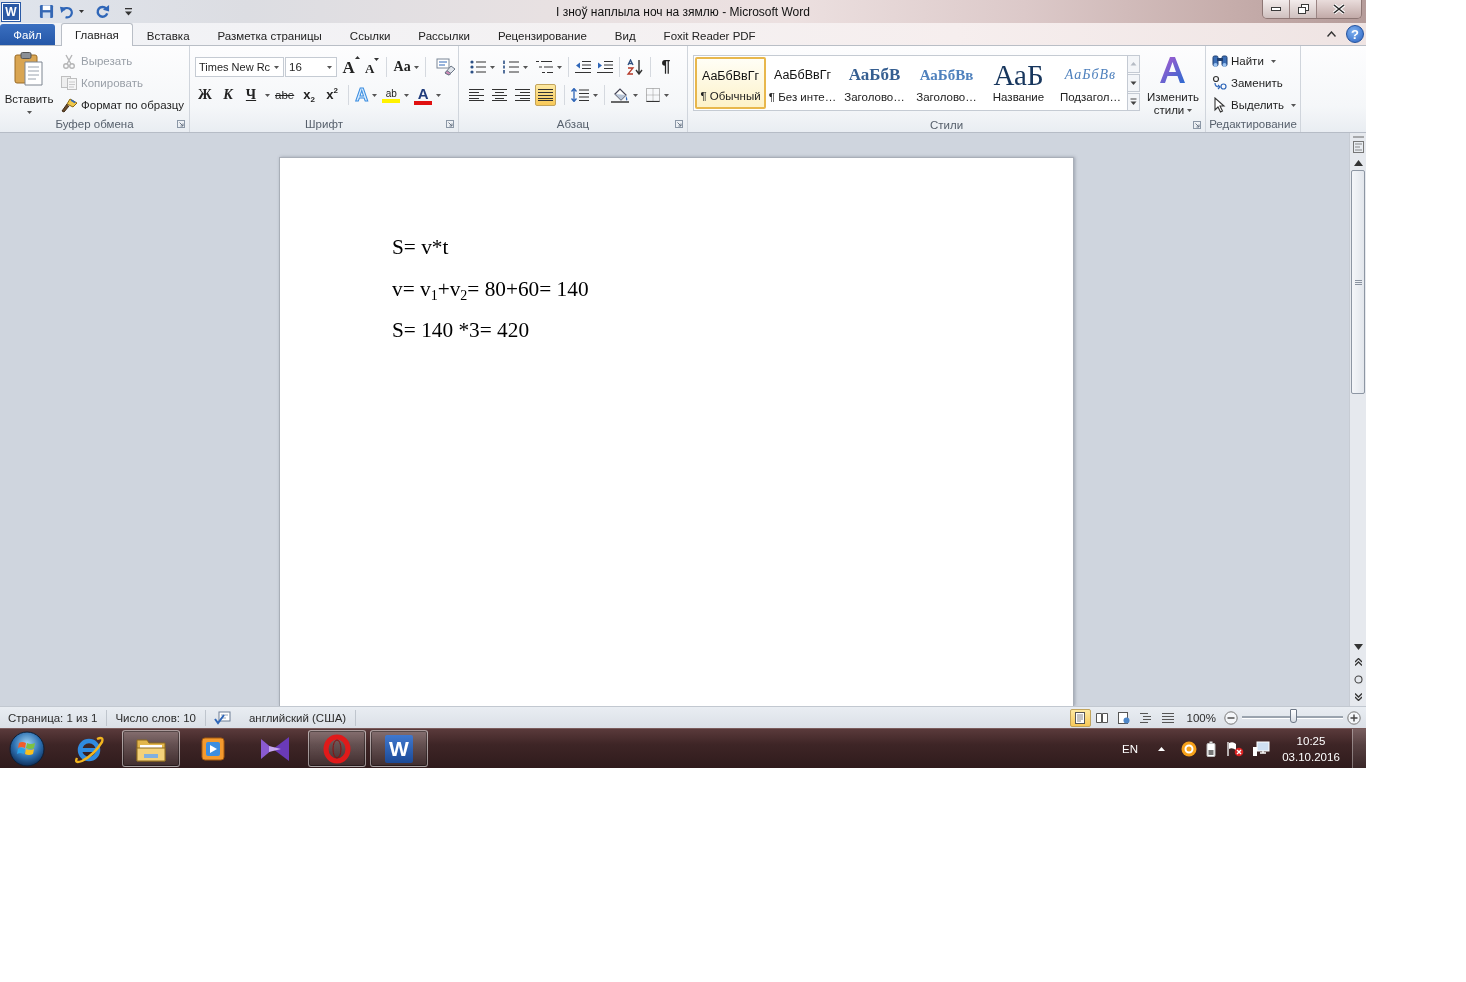 Image resolution: width=1466 pixels, height=982 pixels. I want to click on next-page-icon, so click(1358, 697).